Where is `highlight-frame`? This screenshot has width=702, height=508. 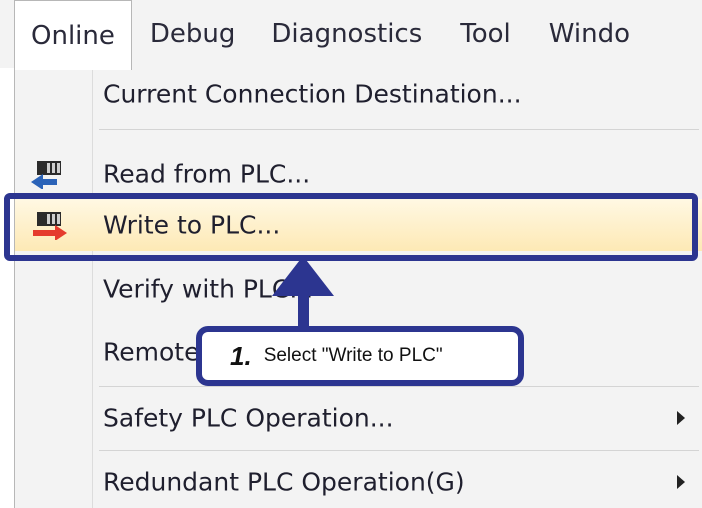
highlight-frame is located at coordinates (351, 227).